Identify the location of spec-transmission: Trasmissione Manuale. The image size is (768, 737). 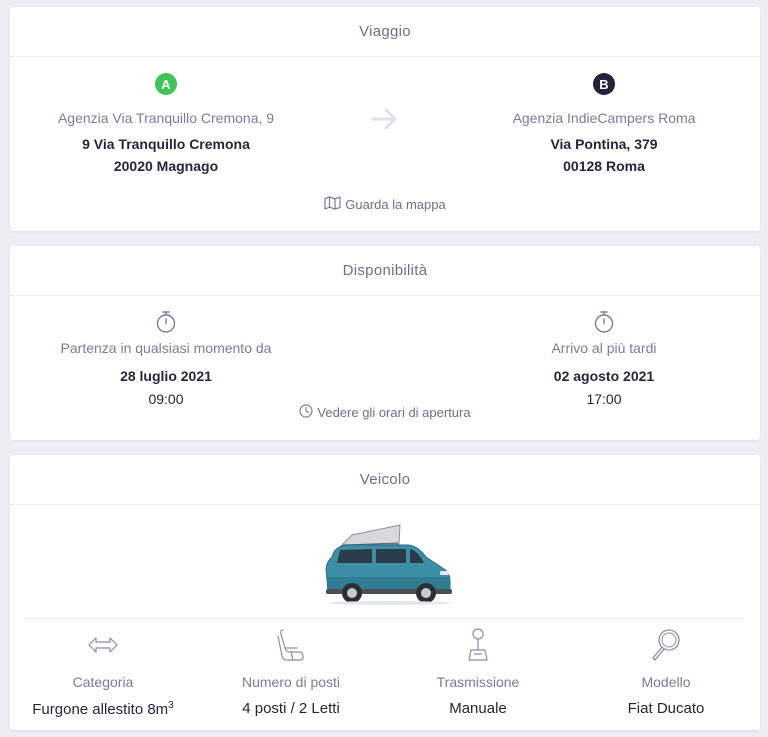
(478, 672).